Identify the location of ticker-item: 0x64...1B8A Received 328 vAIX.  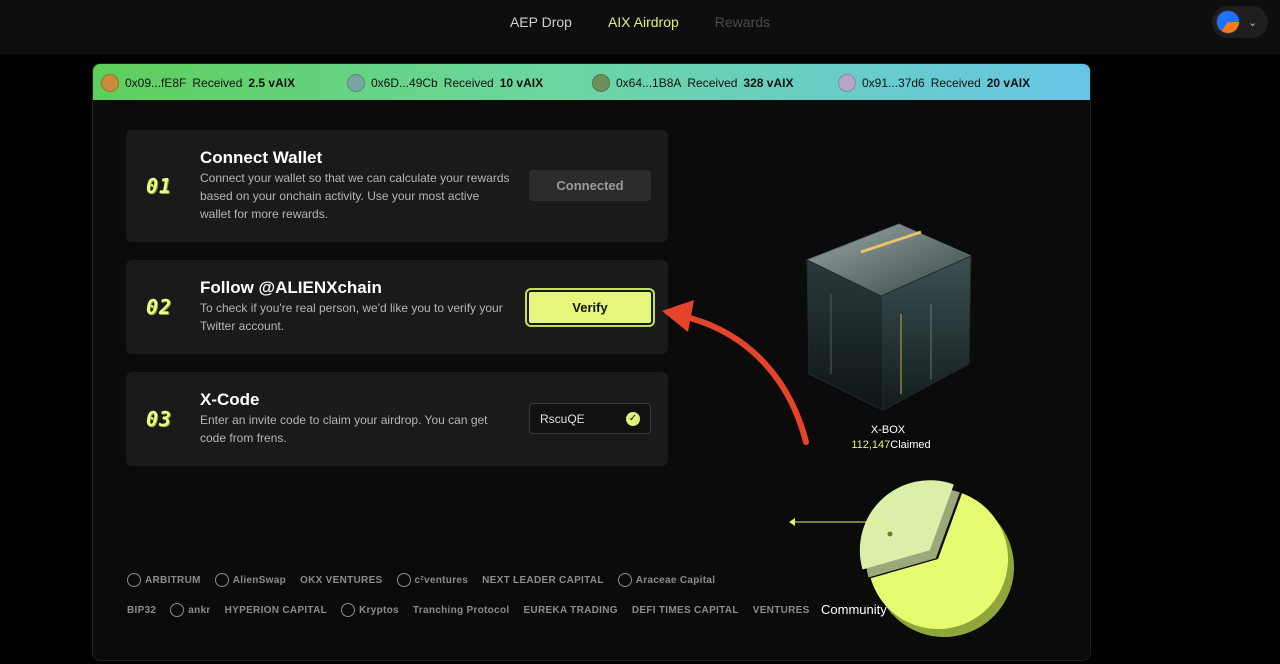
(692, 83).